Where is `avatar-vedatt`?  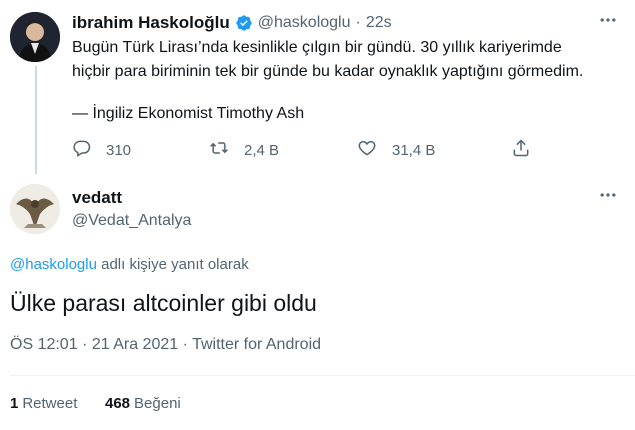
avatar-vedatt is located at coordinates (35, 209).